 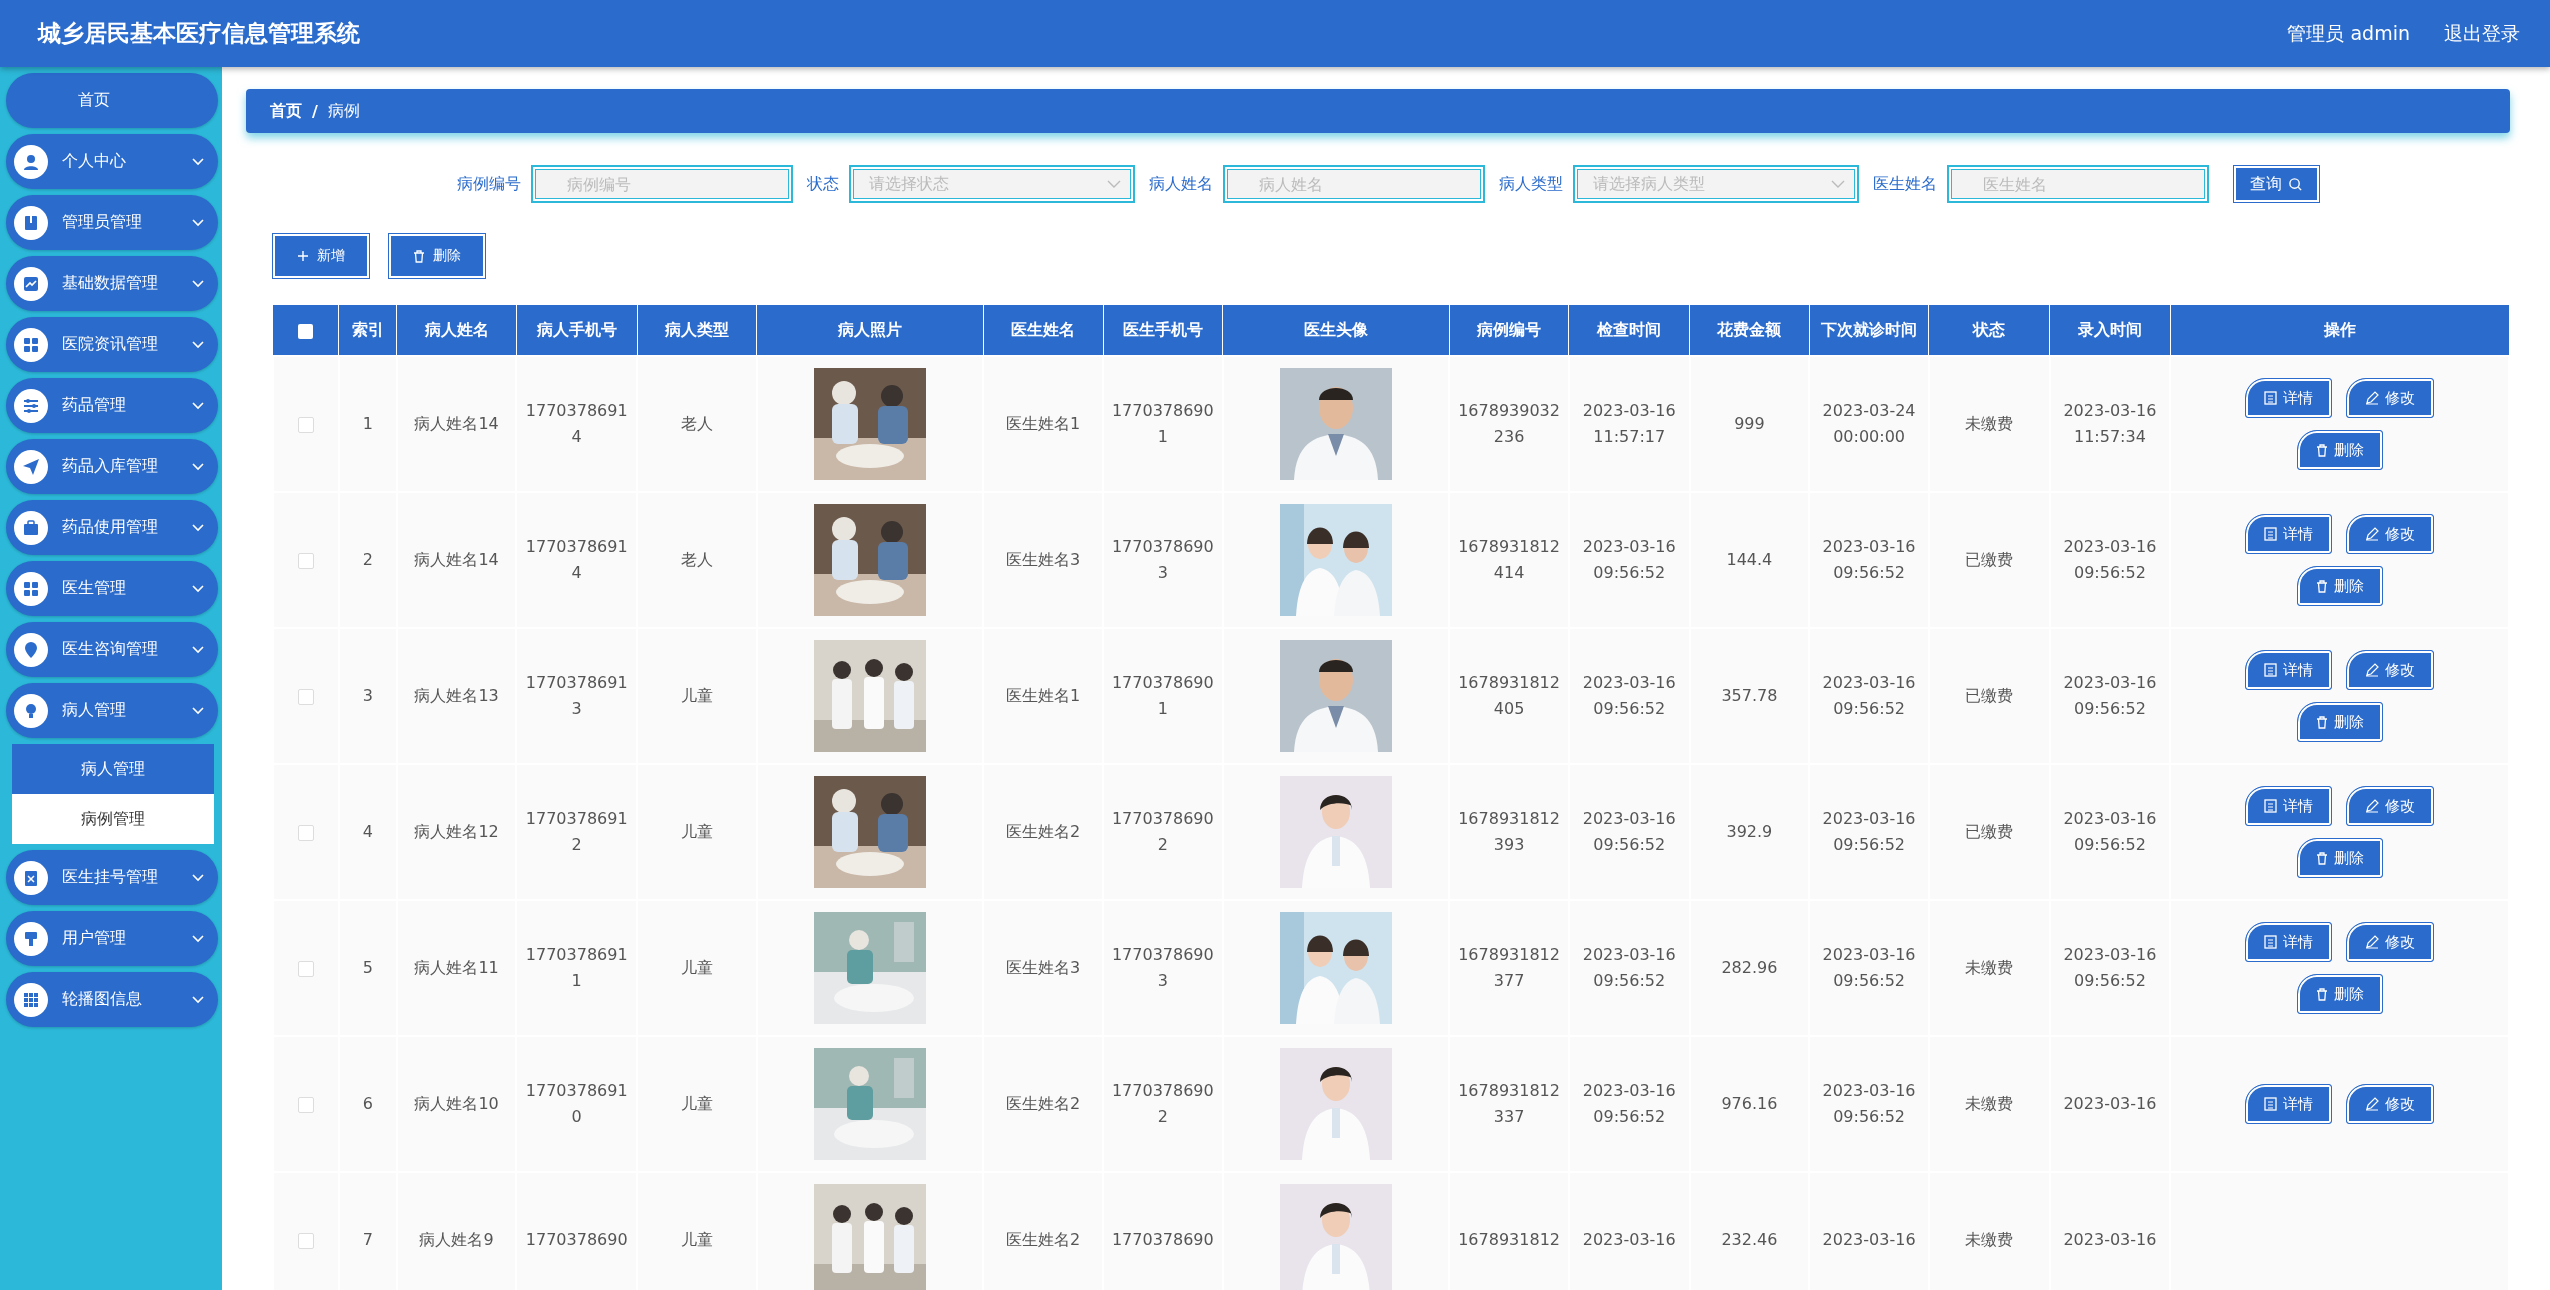 What do you see at coordinates (112, 405) in the screenshot?
I see `sidebar-item: 药品管理` at bounding box center [112, 405].